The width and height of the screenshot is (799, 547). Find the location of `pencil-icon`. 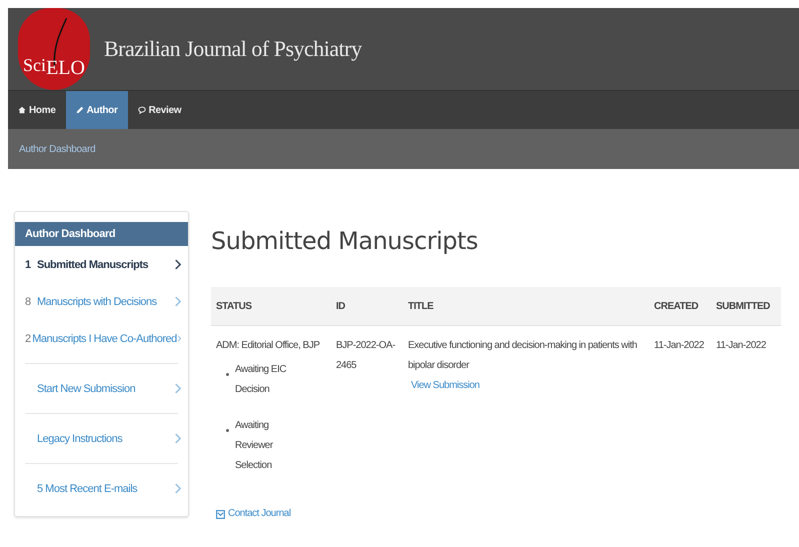

pencil-icon is located at coordinates (80, 110).